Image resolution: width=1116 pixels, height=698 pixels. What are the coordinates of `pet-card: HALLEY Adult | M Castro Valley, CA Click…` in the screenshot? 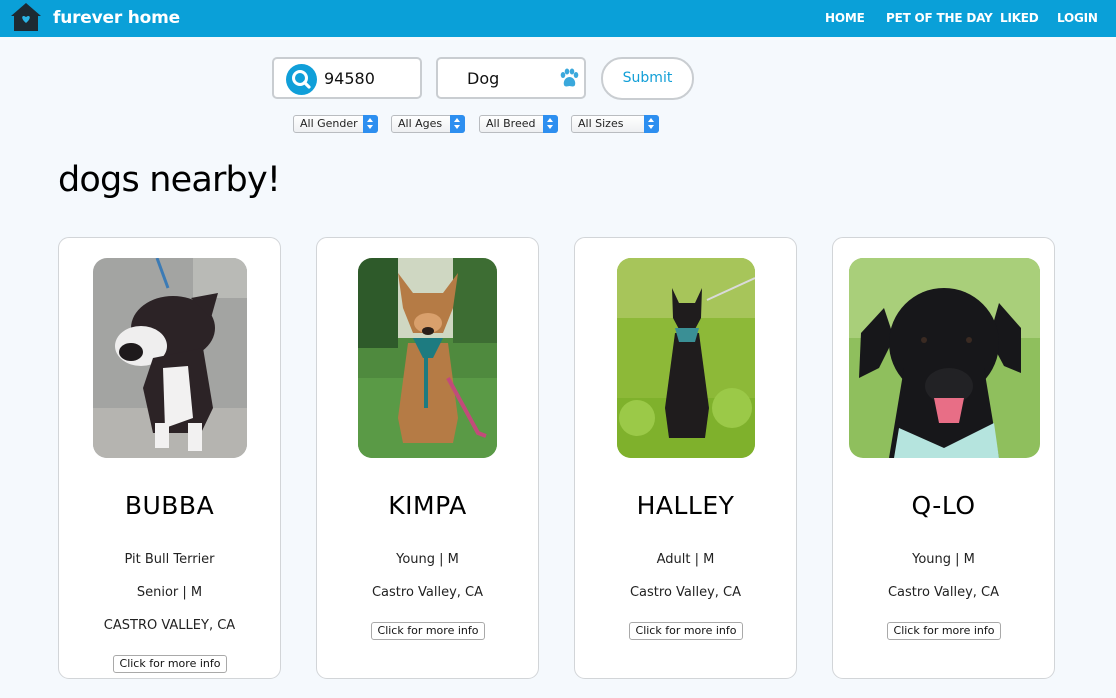 It's located at (685, 458).